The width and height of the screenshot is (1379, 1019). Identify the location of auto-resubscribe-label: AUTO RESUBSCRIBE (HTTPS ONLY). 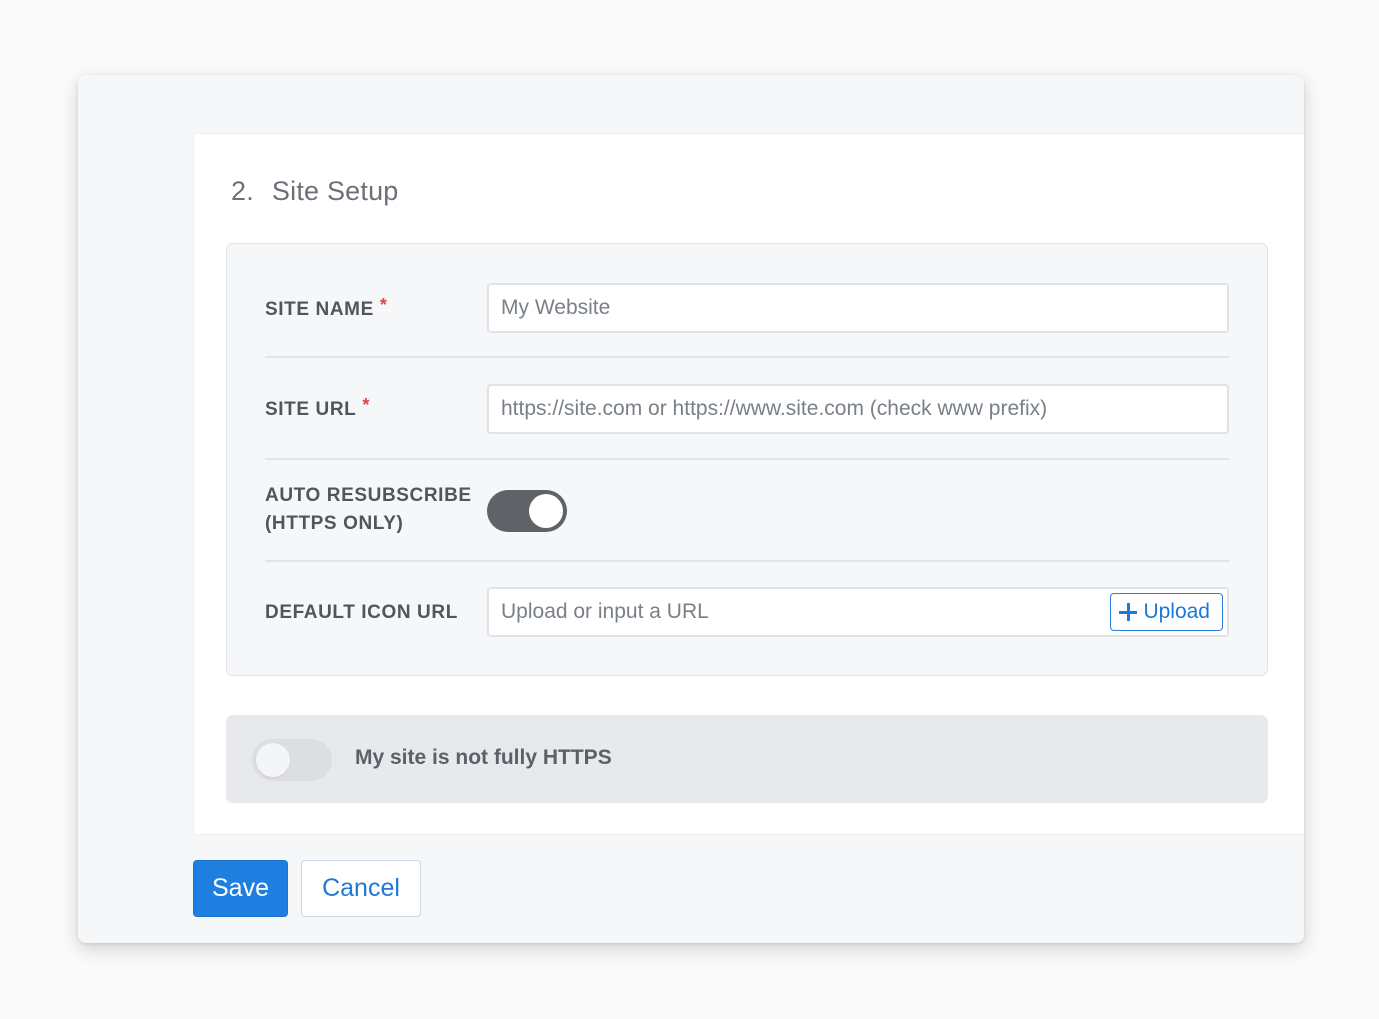
(368, 510).